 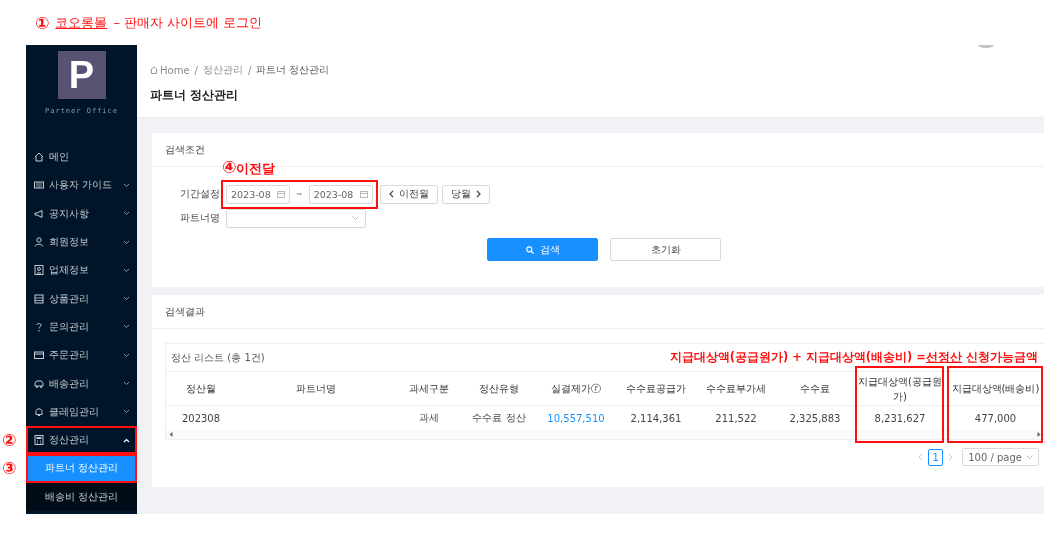 I want to click on page-title: 파트너 정산관리, so click(x=195, y=95).